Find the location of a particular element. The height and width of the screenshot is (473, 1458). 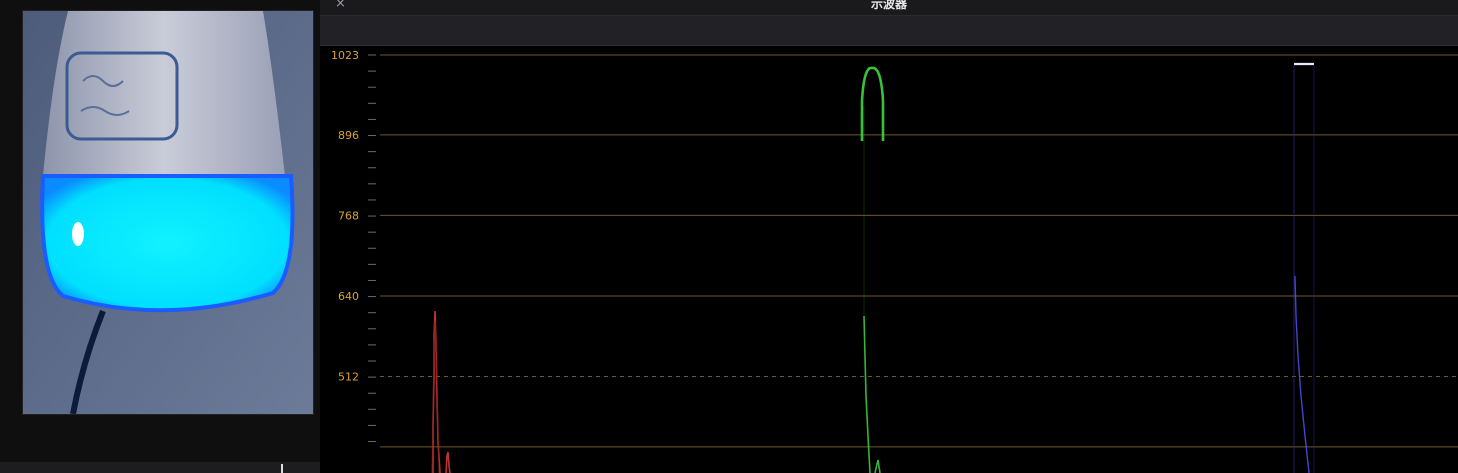

scope-title: 示波器 is located at coordinates (888, 5).